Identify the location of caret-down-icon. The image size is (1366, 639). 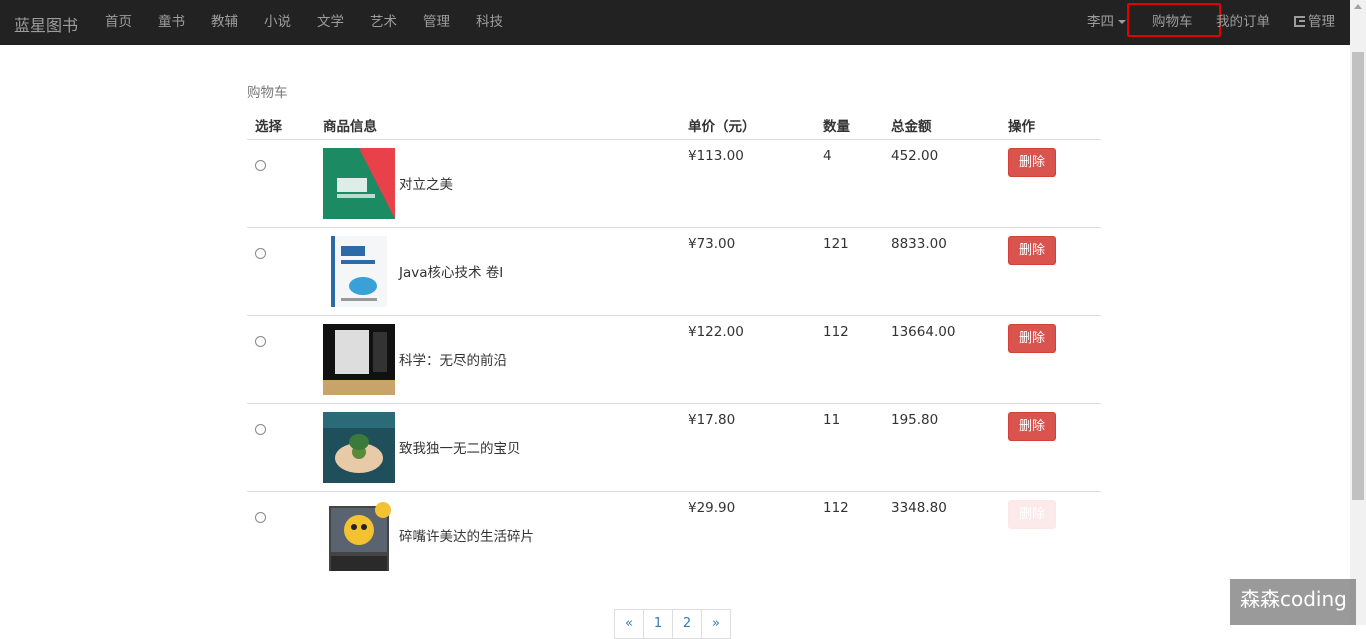
(1122, 22).